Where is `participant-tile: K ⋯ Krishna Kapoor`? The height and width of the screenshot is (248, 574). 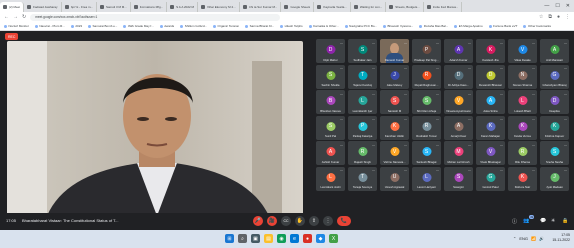 participant-tile: K ⋯ Krishna Kapoor is located at coordinates (554, 127).